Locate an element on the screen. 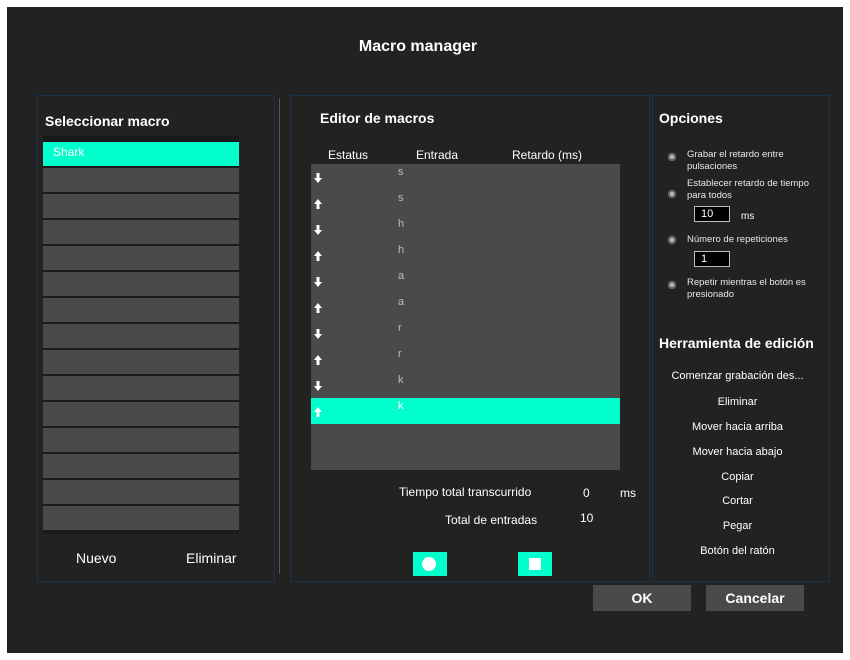 Image resolution: width=850 pixels, height=660 pixels. options-title: Opciones is located at coordinates (691, 118).